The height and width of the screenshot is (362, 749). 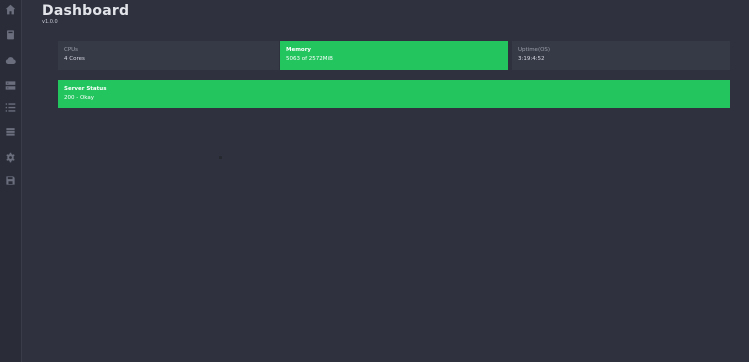 I want to click on save-icon, so click(x=10, y=180).